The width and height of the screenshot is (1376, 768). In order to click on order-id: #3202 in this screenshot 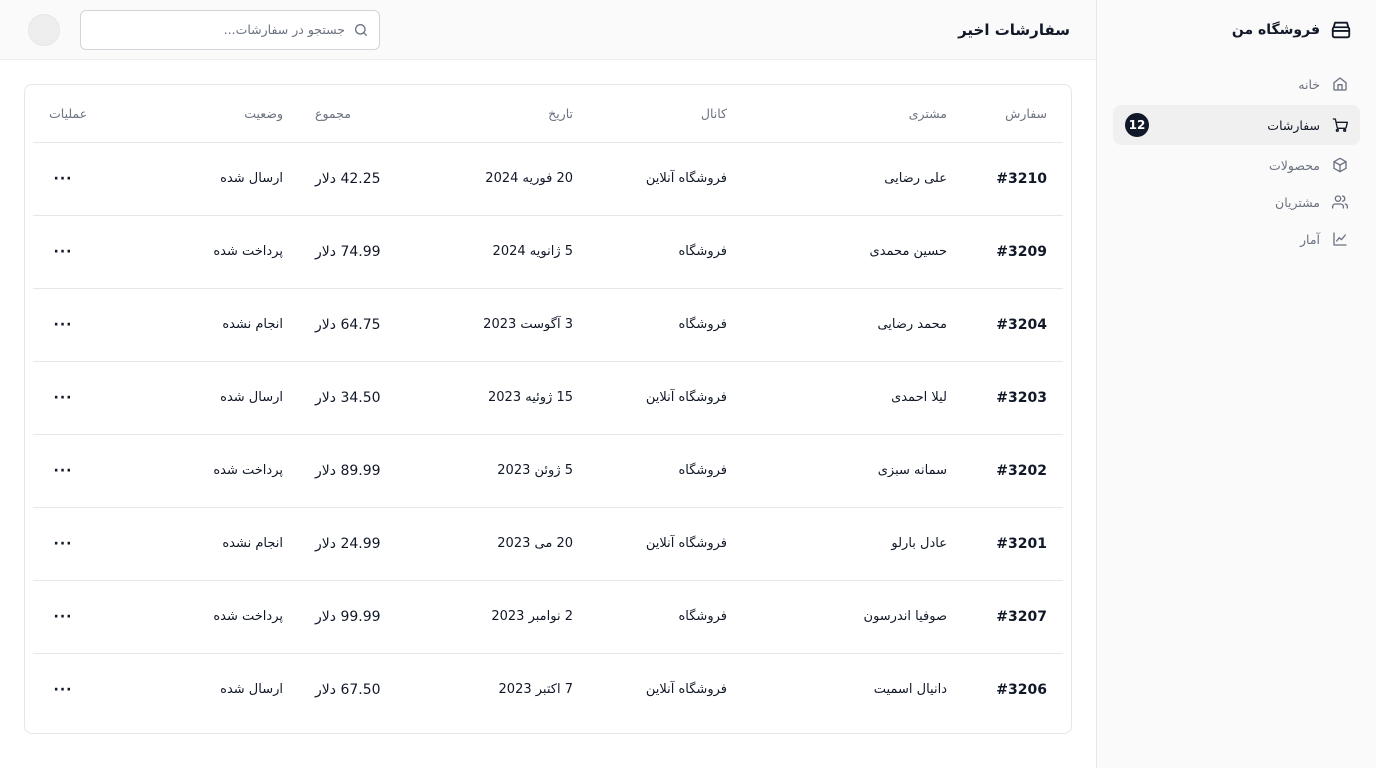, I will do `click(1013, 471)`.